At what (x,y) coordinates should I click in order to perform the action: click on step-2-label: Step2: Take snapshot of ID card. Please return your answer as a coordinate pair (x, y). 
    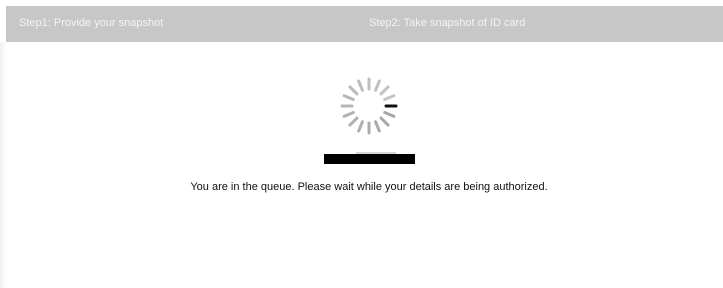
    Looking at the image, I should click on (447, 23).